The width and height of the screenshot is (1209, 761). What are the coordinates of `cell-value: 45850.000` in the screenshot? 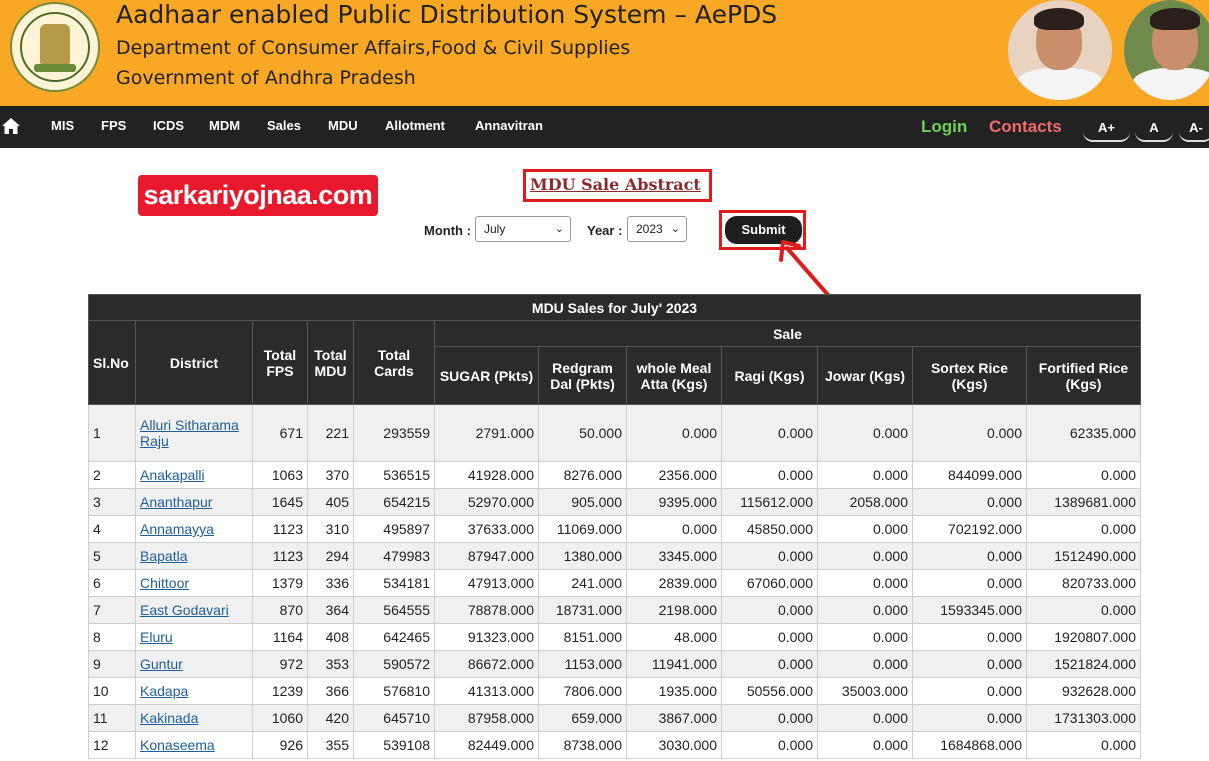 It's located at (769, 529).